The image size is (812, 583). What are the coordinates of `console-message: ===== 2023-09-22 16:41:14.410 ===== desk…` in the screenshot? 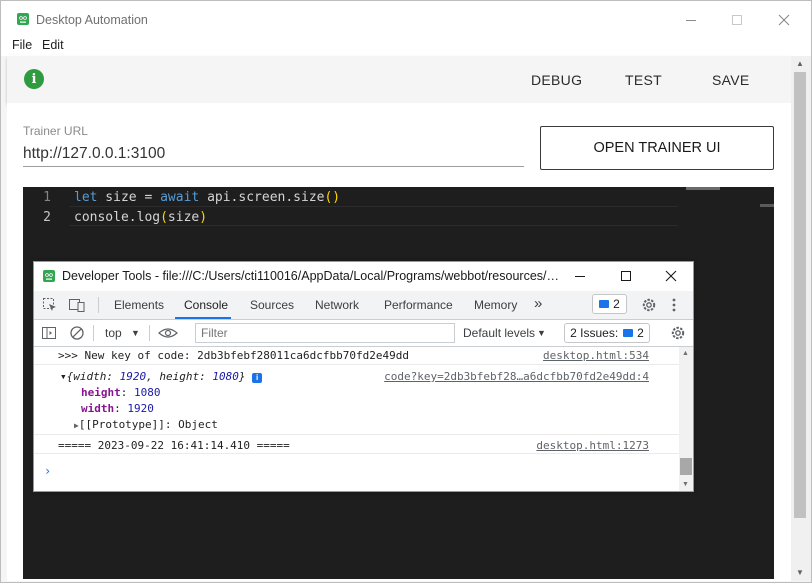 It's located at (356, 444).